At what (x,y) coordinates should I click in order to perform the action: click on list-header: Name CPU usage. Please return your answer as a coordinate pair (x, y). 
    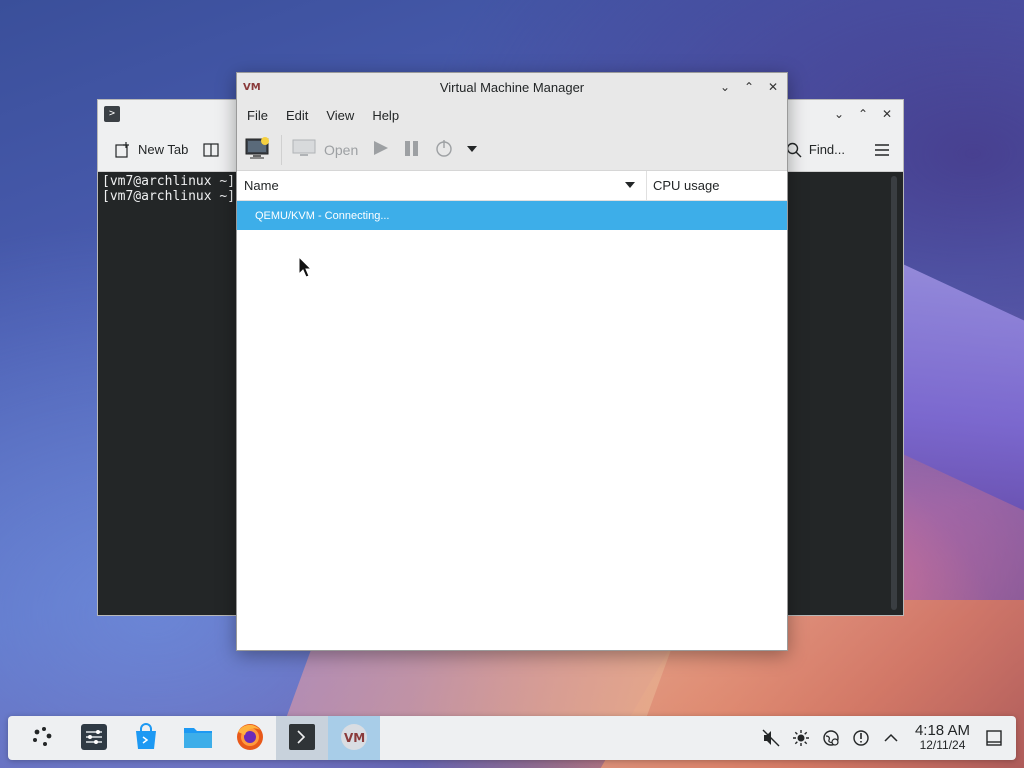
    Looking at the image, I should click on (512, 186).